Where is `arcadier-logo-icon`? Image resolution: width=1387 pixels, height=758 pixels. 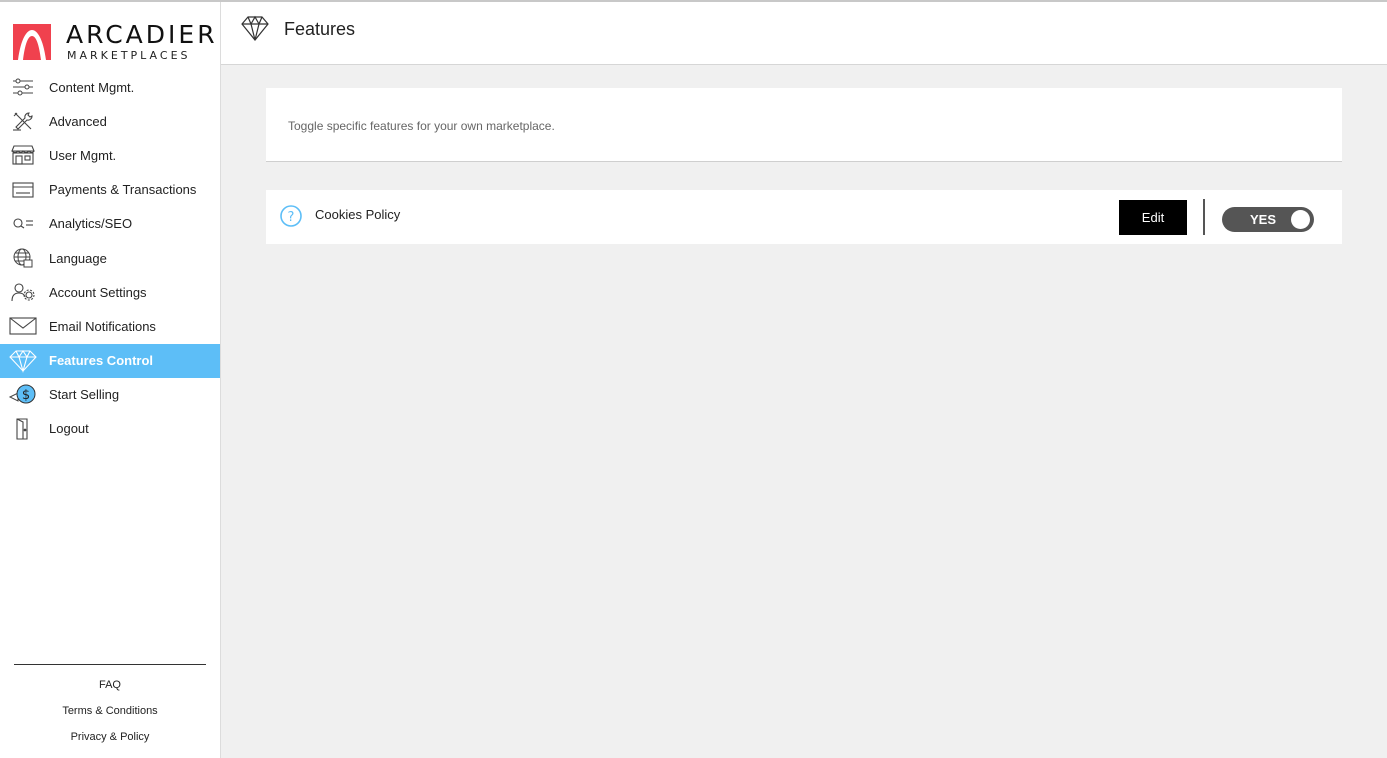 arcadier-logo-icon is located at coordinates (32, 42).